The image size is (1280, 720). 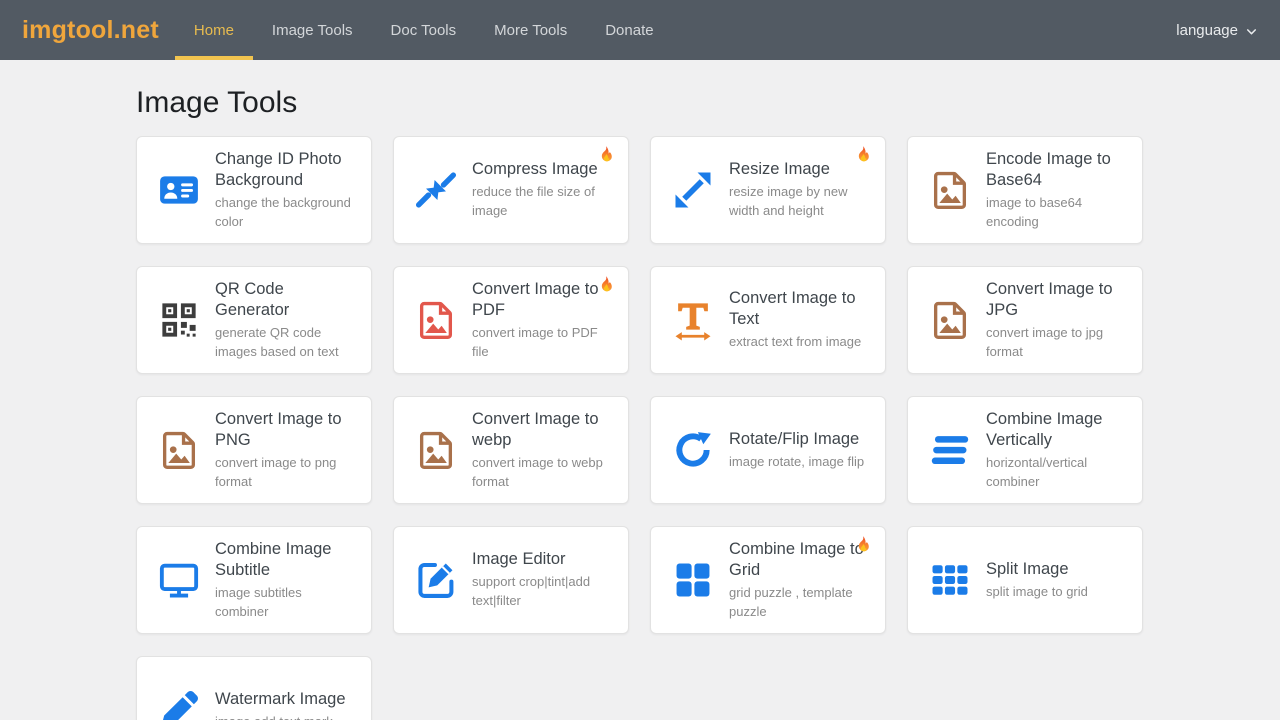 What do you see at coordinates (258, 601) in the screenshot?
I see `tool-desc: image subtitles combiner` at bounding box center [258, 601].